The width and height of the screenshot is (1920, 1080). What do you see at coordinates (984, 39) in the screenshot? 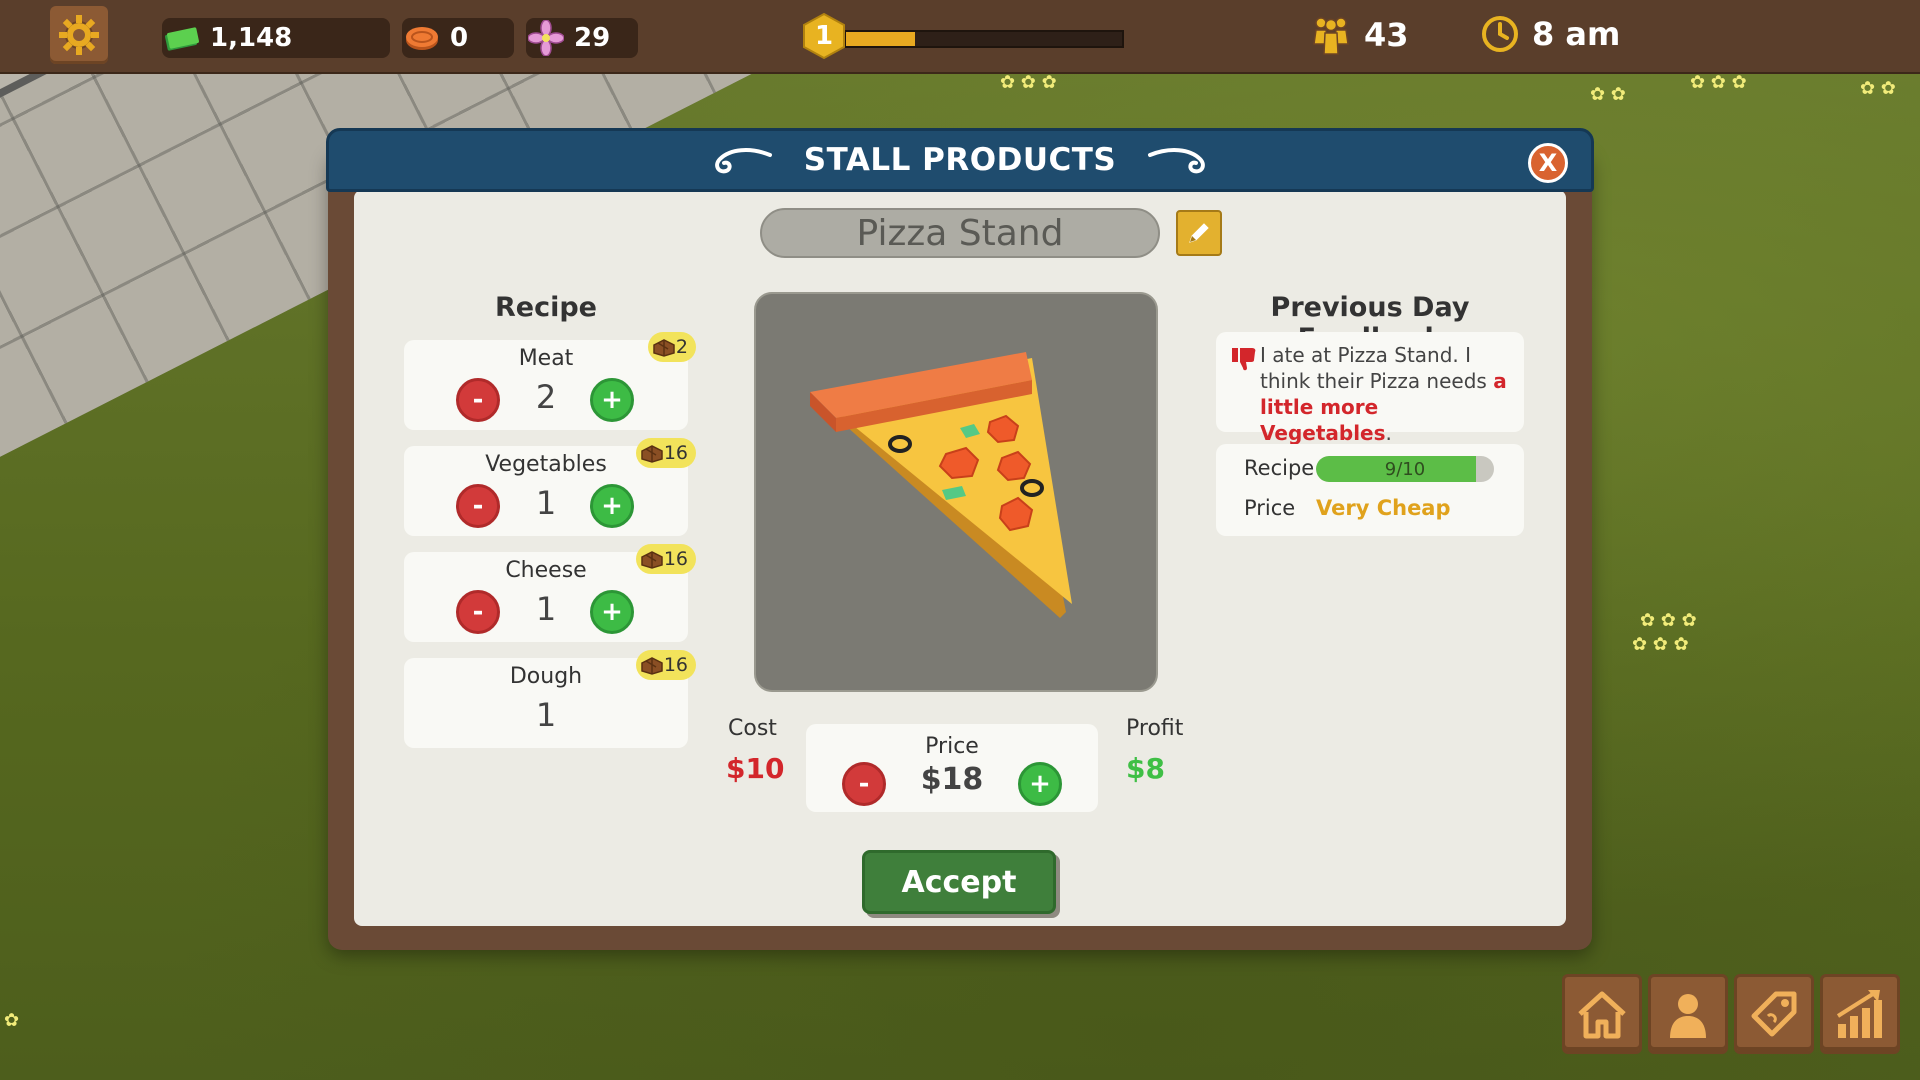
I see `xp-bar` at bounding box center [984, 39].